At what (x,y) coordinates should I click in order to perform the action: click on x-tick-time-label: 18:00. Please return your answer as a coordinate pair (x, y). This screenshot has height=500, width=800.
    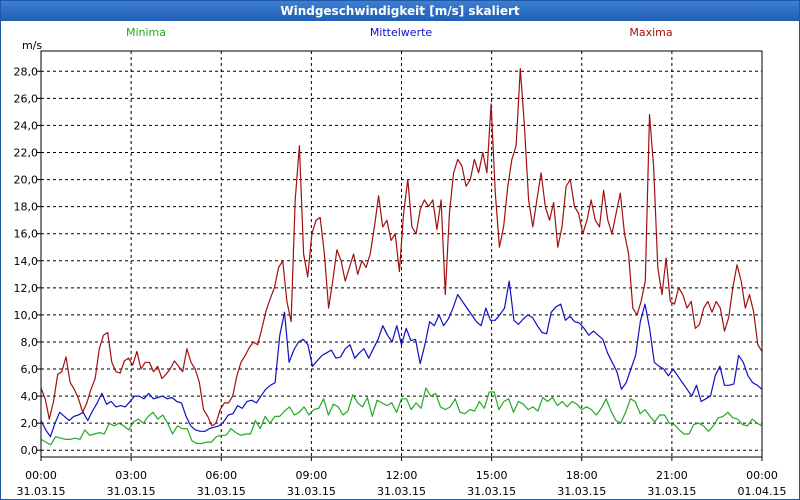
    Looking at the image, I should click on (582, 475).